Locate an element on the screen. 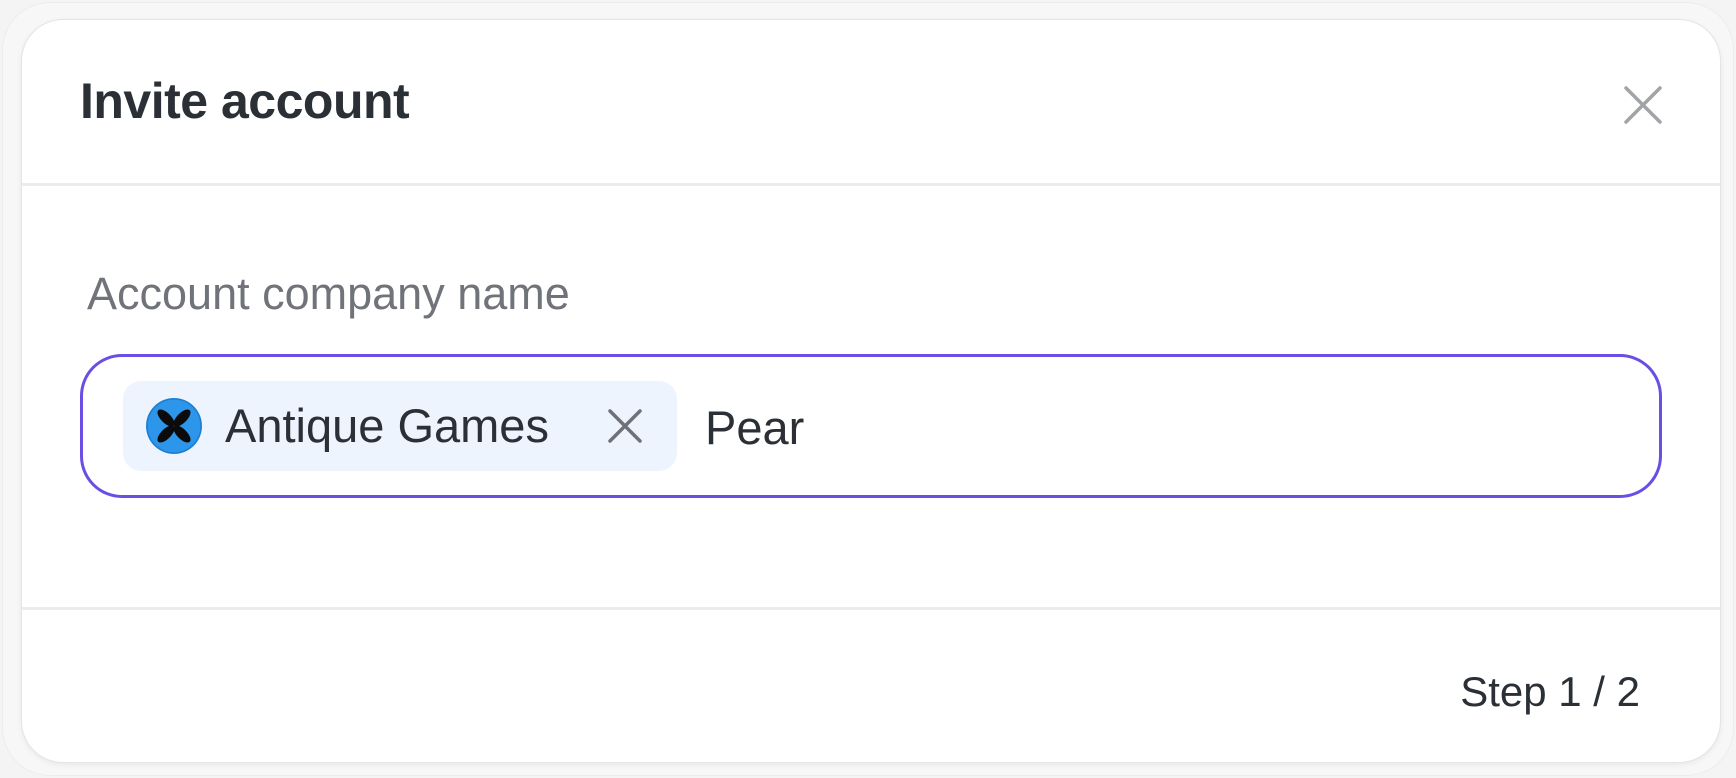 The image size is (1736, 778). company-search-input is located at coordinates (1155, 427).